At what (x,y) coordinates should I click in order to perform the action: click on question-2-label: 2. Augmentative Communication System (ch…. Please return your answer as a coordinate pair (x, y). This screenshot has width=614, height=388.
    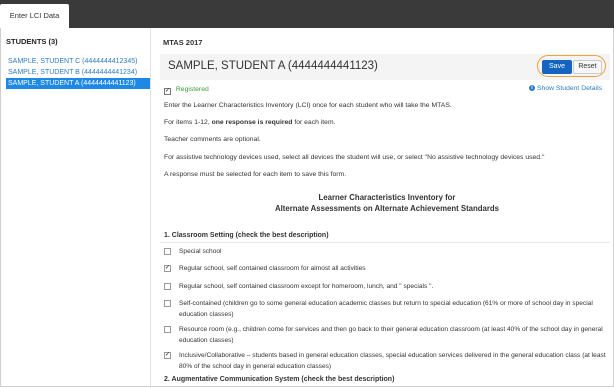
    Looking at the image, I should click on (279, 379).